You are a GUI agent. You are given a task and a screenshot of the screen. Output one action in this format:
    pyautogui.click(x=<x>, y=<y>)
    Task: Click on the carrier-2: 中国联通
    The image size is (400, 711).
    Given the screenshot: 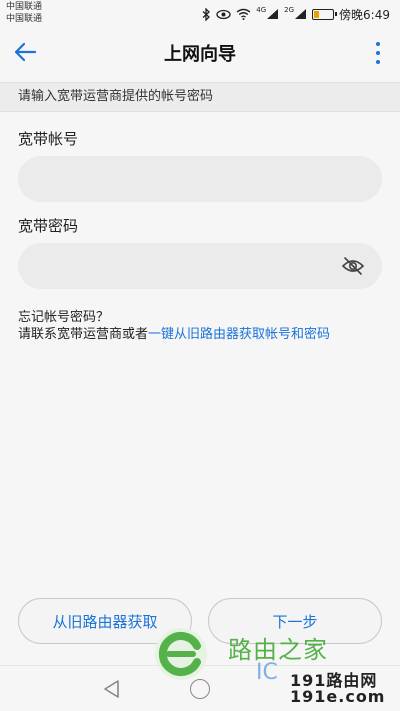 What is the action you would take?
    pyautogui.click(x=24, y=19)
    